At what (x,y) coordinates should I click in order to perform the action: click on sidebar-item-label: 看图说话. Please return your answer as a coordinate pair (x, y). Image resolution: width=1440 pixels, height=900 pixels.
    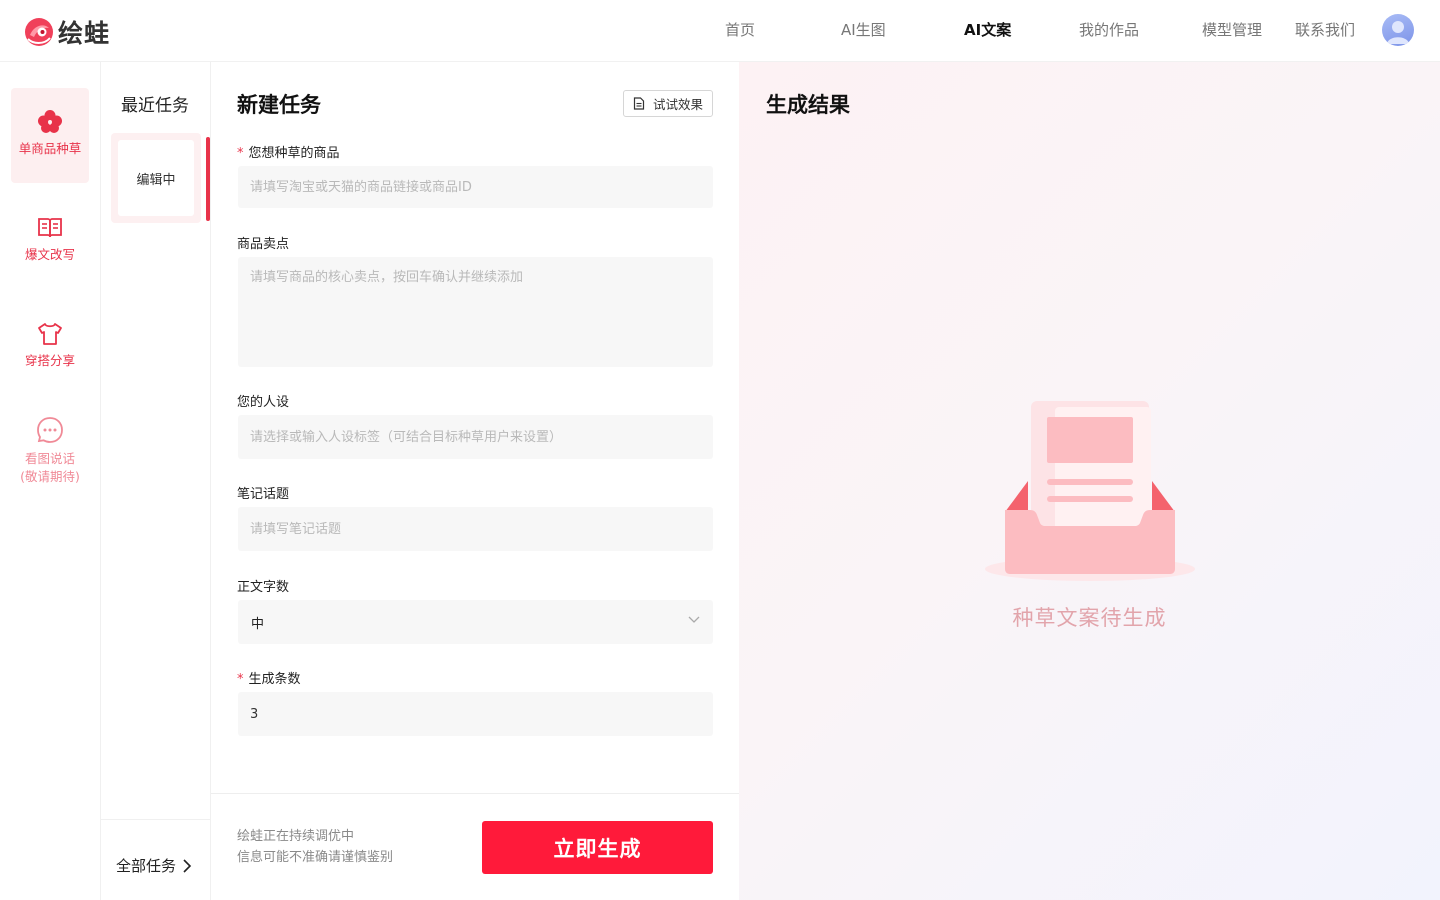
    Looking at the image, I should click on (49, 458).